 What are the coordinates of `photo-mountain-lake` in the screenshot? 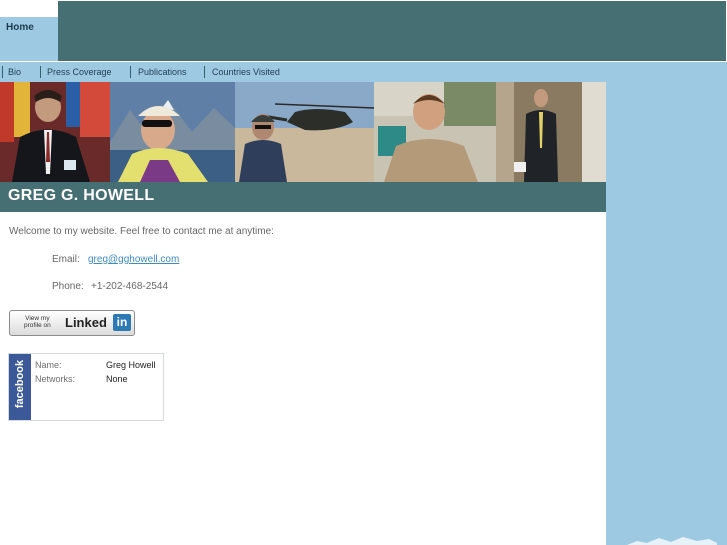 It's located at (172, 132).